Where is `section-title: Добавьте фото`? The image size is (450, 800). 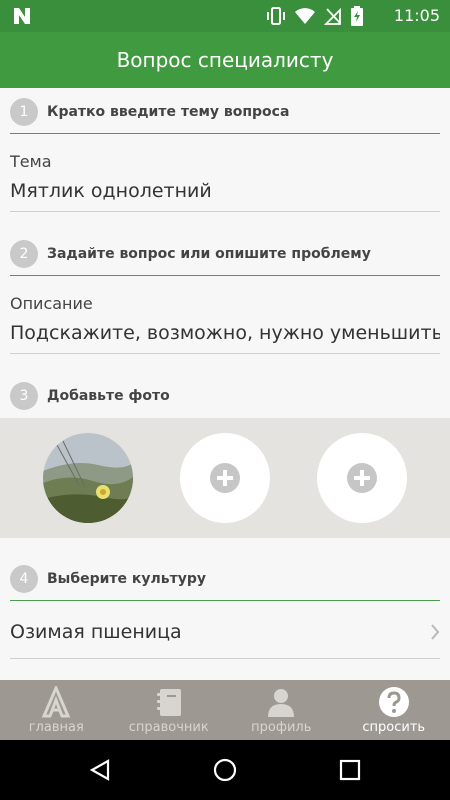
section-title: Добавьте фото is located at coordinates (108, 396).